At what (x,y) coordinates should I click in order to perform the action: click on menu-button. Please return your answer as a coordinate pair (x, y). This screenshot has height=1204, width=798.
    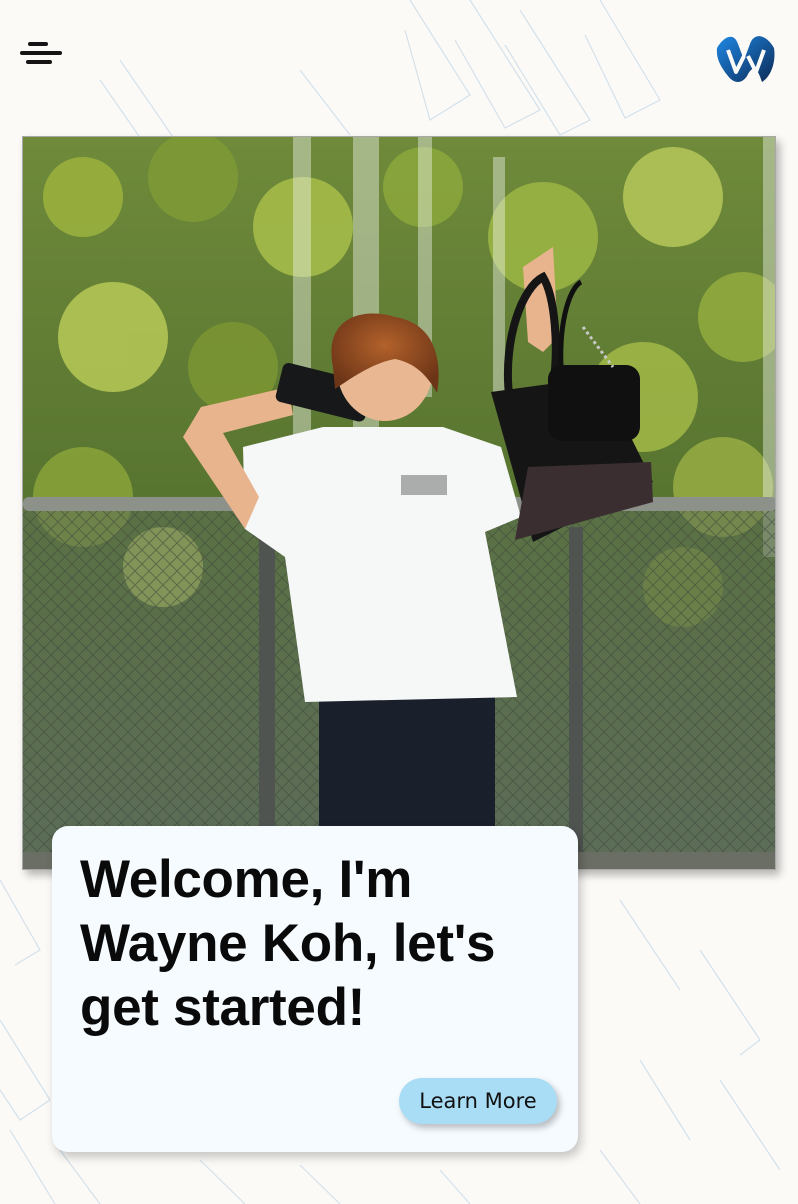
    Looking at the image, I should click on (41, 55).